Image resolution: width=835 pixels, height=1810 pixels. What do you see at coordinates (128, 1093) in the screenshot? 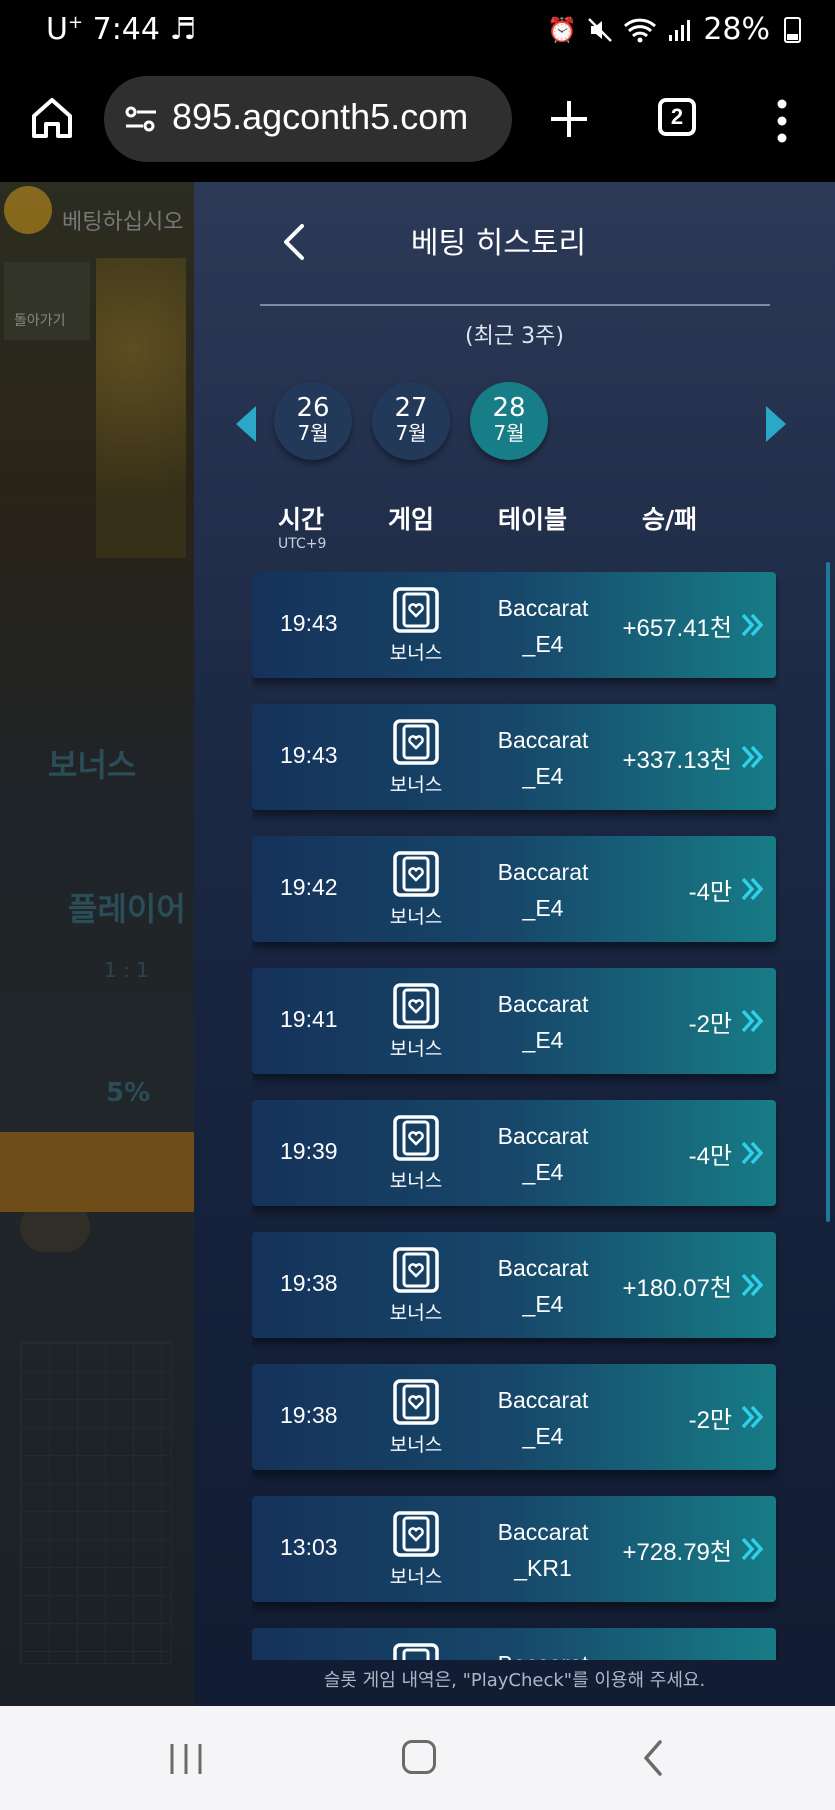
I see `bg-percent: 5%` at bounding box center [128, 1093].